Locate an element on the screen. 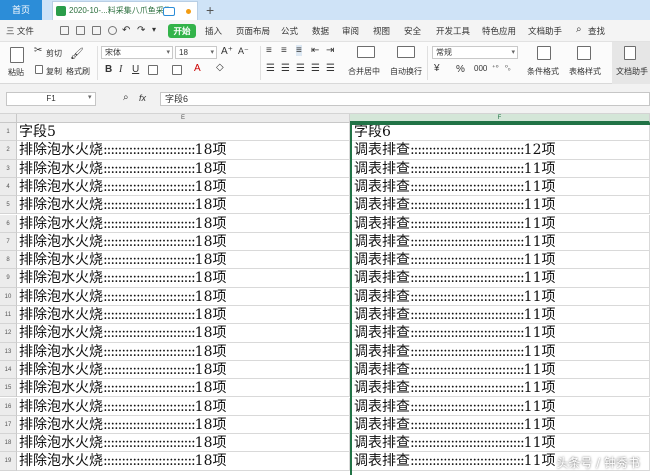 The height and width of the screenshot is (475, 650). menu-doc-assistant: 文档助手 is located at coordinates (545, 31).